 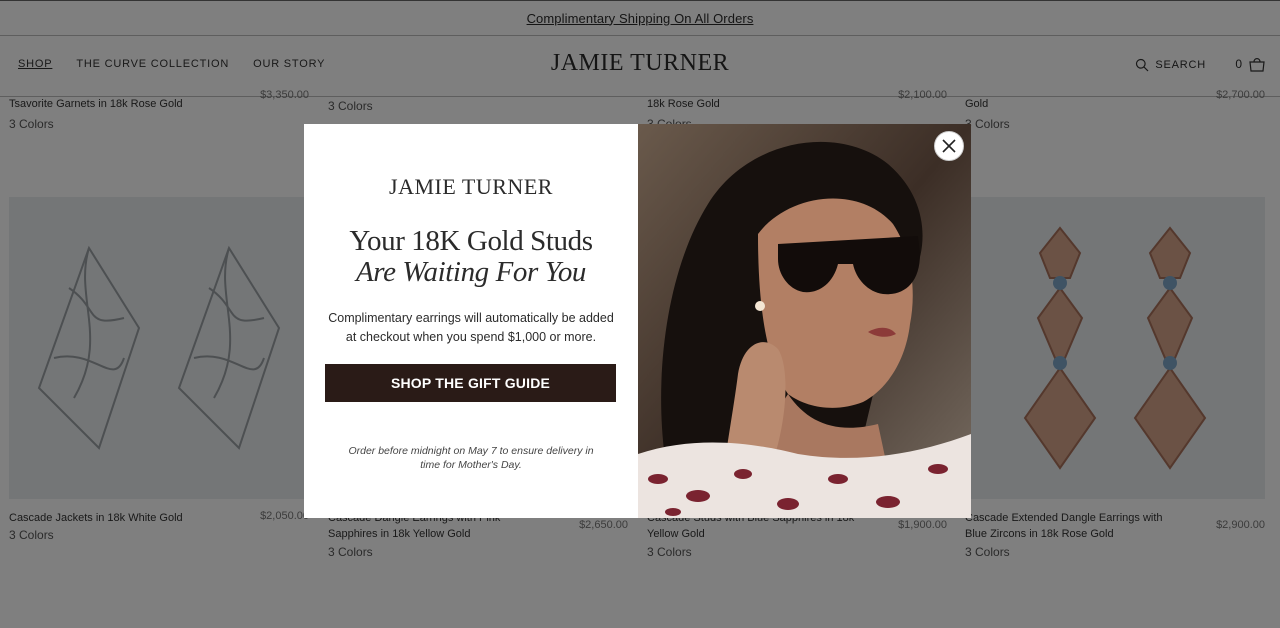 What do you see at coordinates (470, 383) in the screenshot?
I see `shop-gift-guide-button: SHOP THE GIFT GUIDE` at bounding box center [470, 383].